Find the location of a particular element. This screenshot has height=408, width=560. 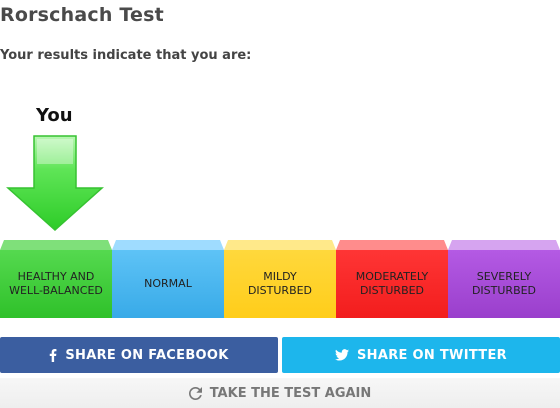

share-twitter-button: SHARE ON TWITTER is located at coordinates (421, 355).